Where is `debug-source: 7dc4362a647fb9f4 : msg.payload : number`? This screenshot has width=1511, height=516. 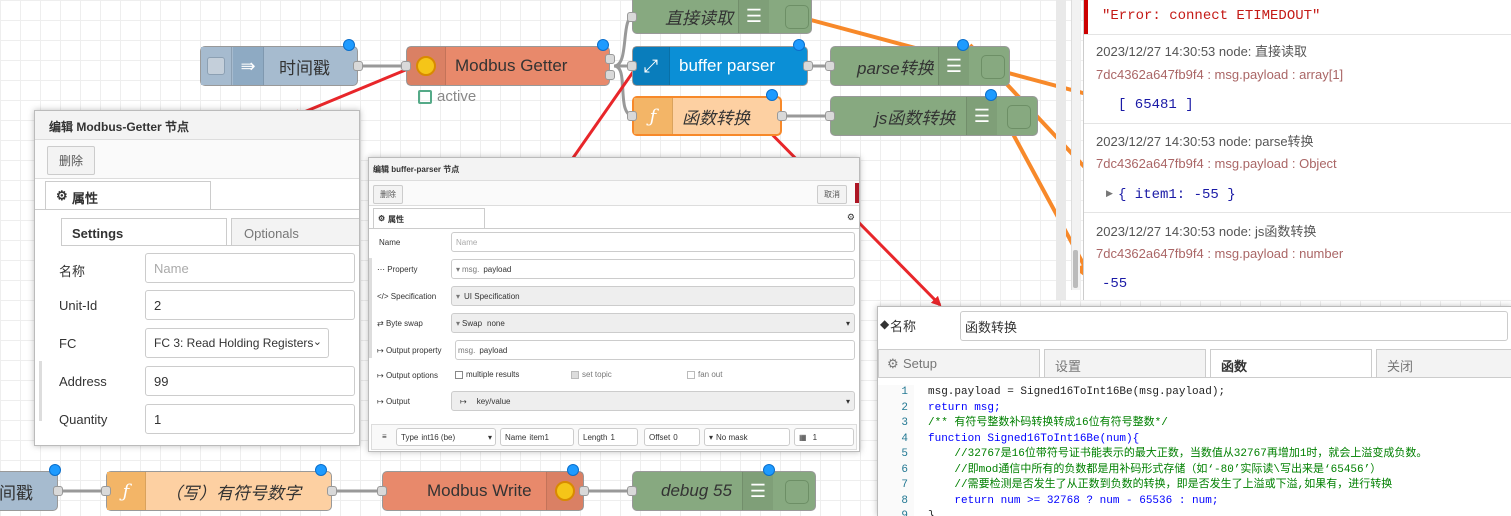
debug-source: 7dc4362a647fb9f4 : msg.payload : number is located at coordinates (1219, 253).